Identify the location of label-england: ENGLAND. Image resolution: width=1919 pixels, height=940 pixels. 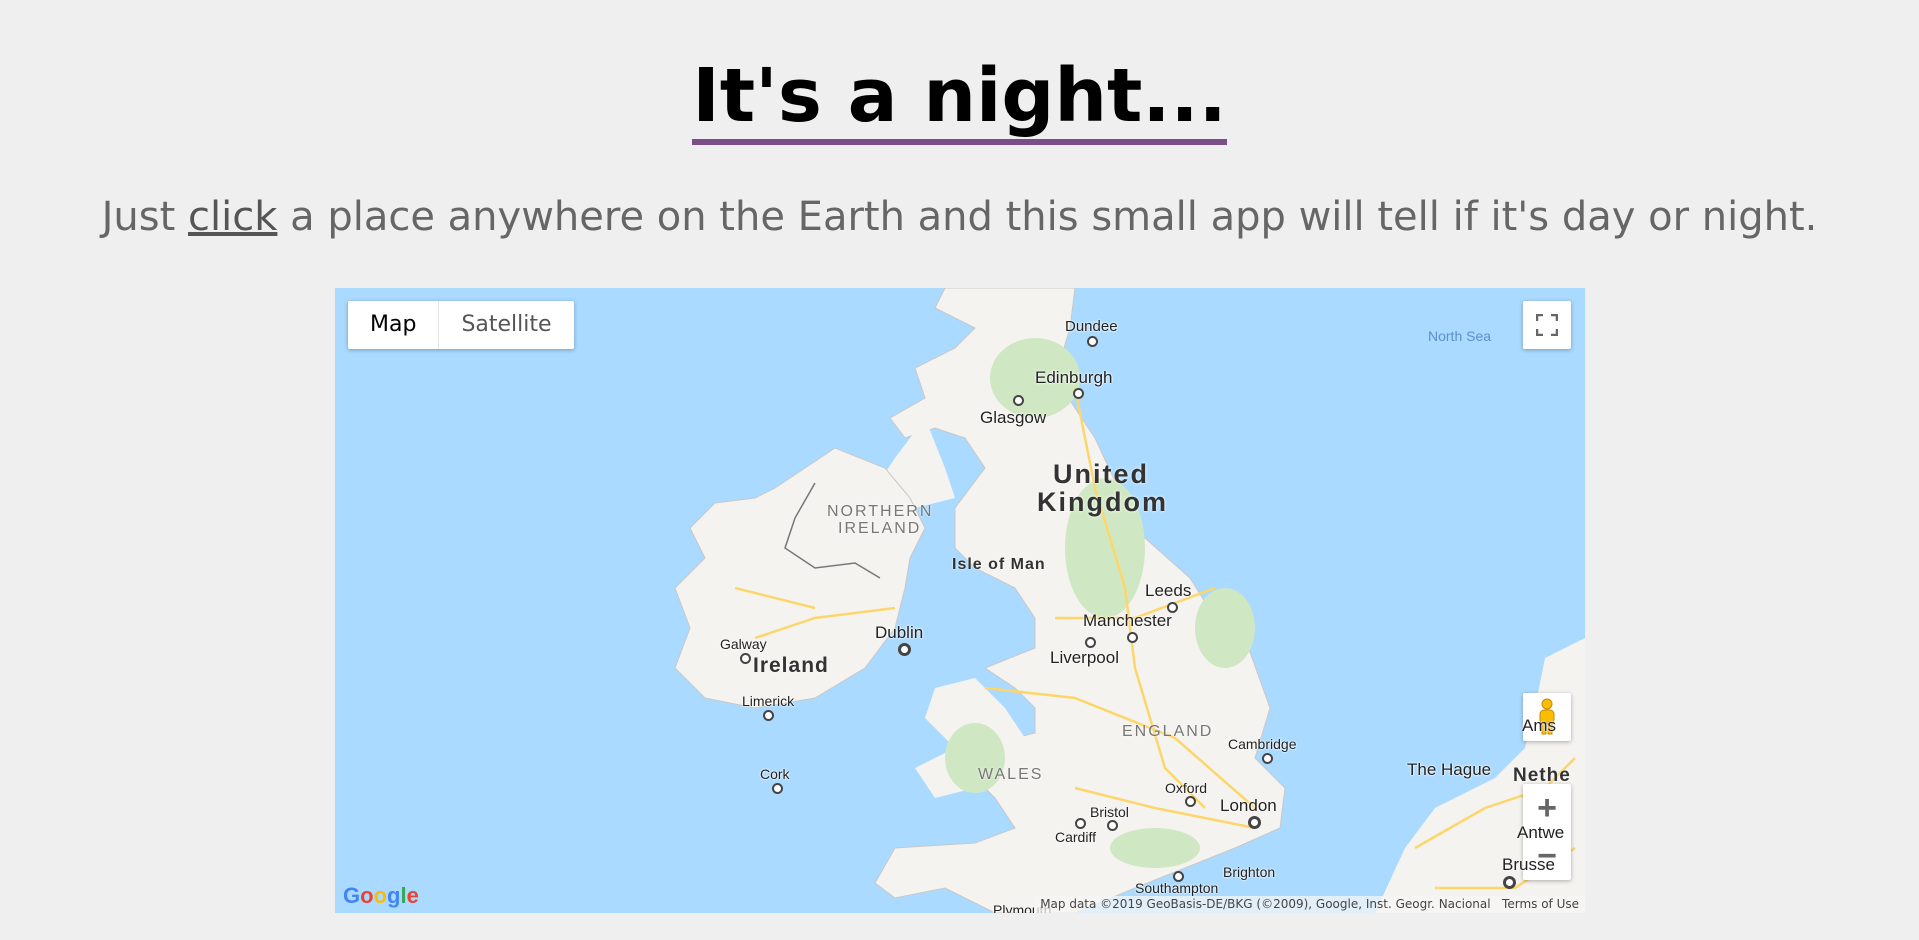
(1168, 731).